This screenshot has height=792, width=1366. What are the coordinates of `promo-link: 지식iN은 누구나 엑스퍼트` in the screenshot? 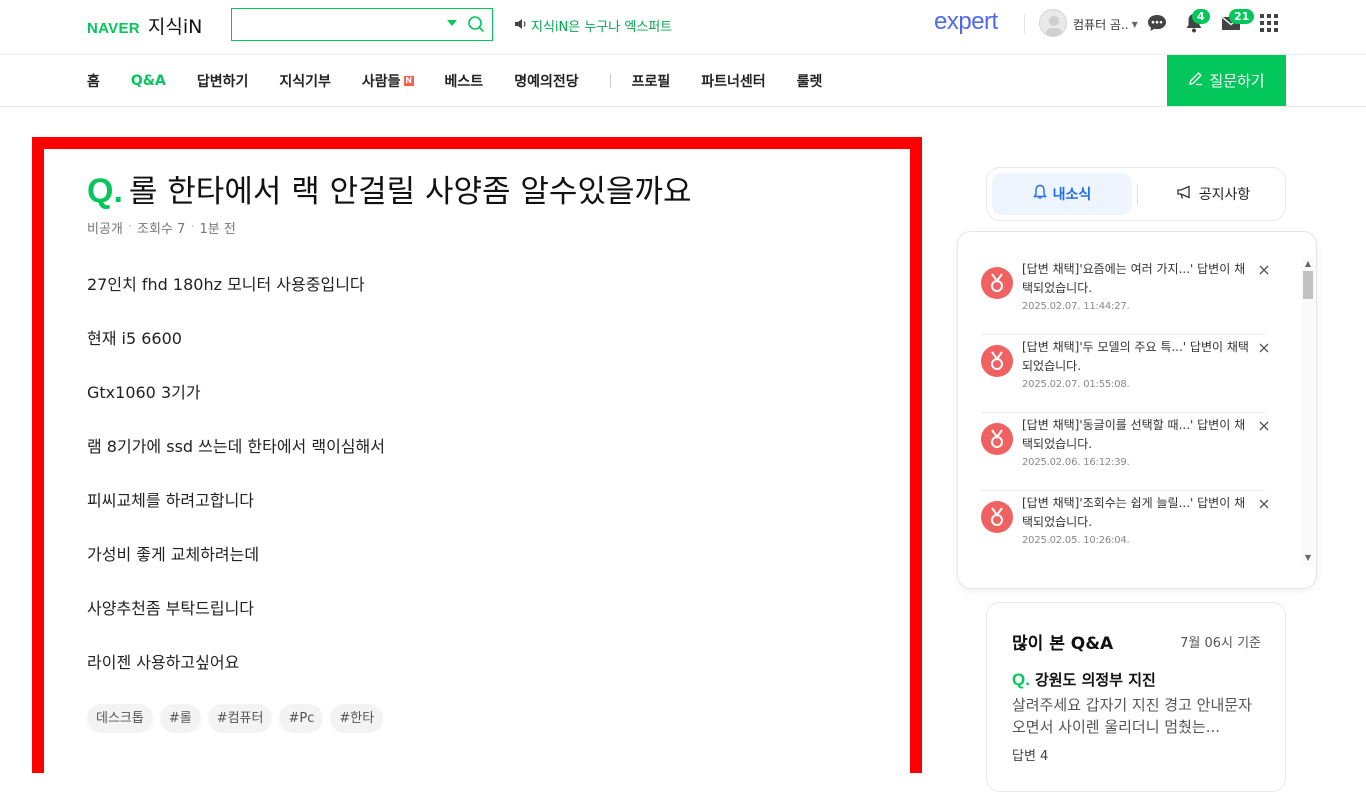 It's located at (593, 25).